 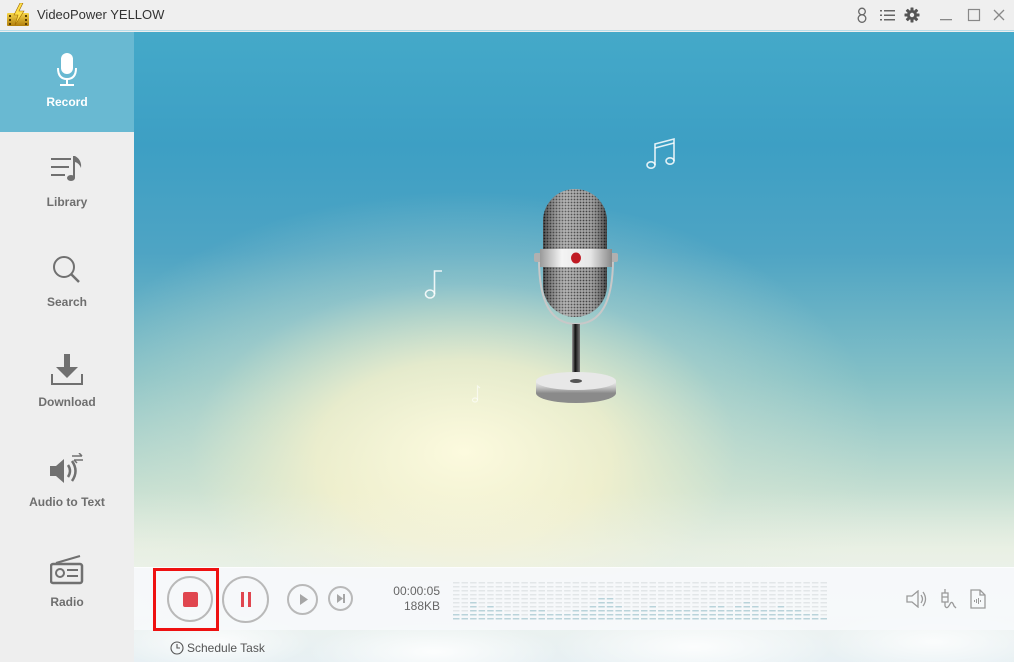 What do you see at coordinates (421, 606) in the screenshot?
I see `file-size: 188KB` at bounding box center [421, 606].